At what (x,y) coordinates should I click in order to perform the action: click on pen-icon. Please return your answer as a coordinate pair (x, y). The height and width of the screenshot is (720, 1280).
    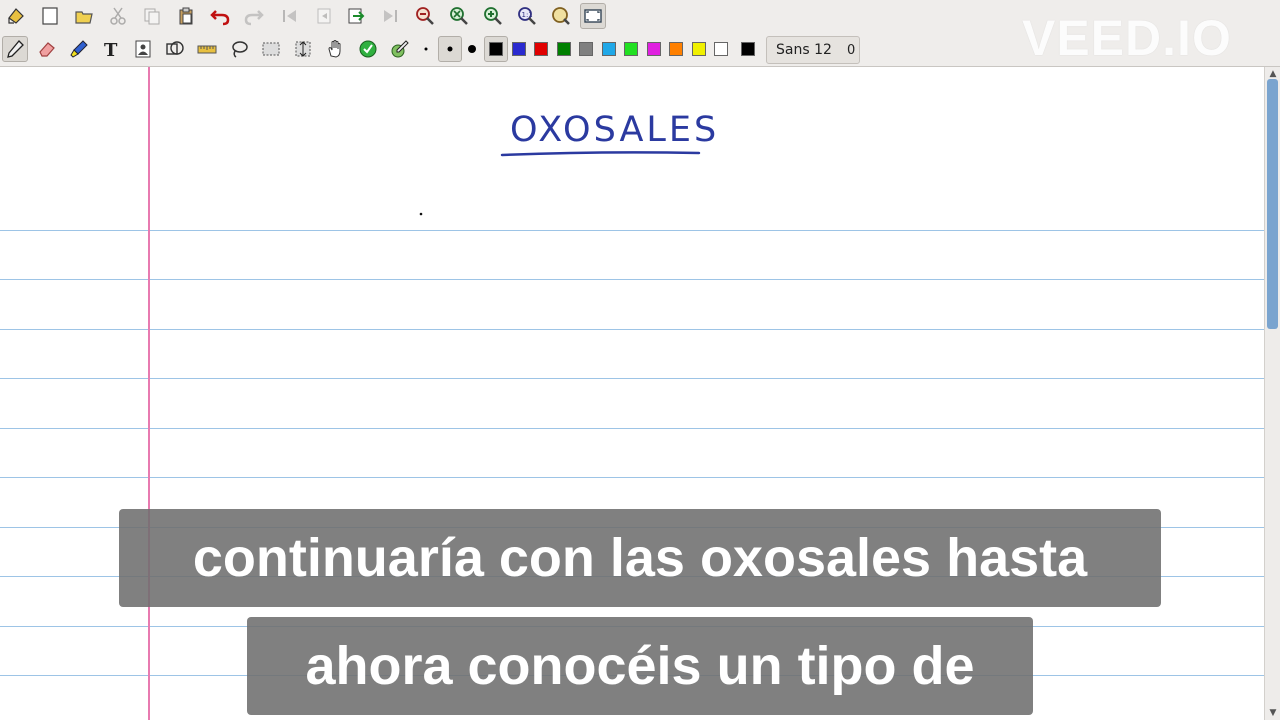
    Looking at the image, I should click on (15, 49).